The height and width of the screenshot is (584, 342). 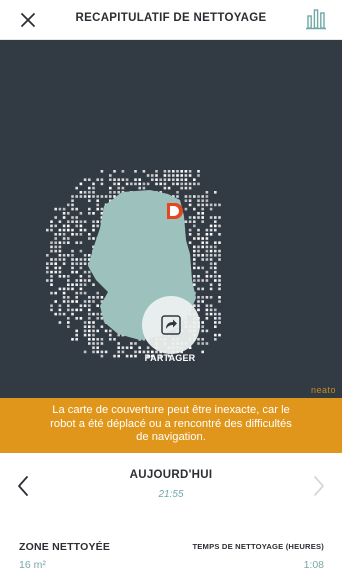 I want to click on bar-chart-icon, so click(x=316, y=19).